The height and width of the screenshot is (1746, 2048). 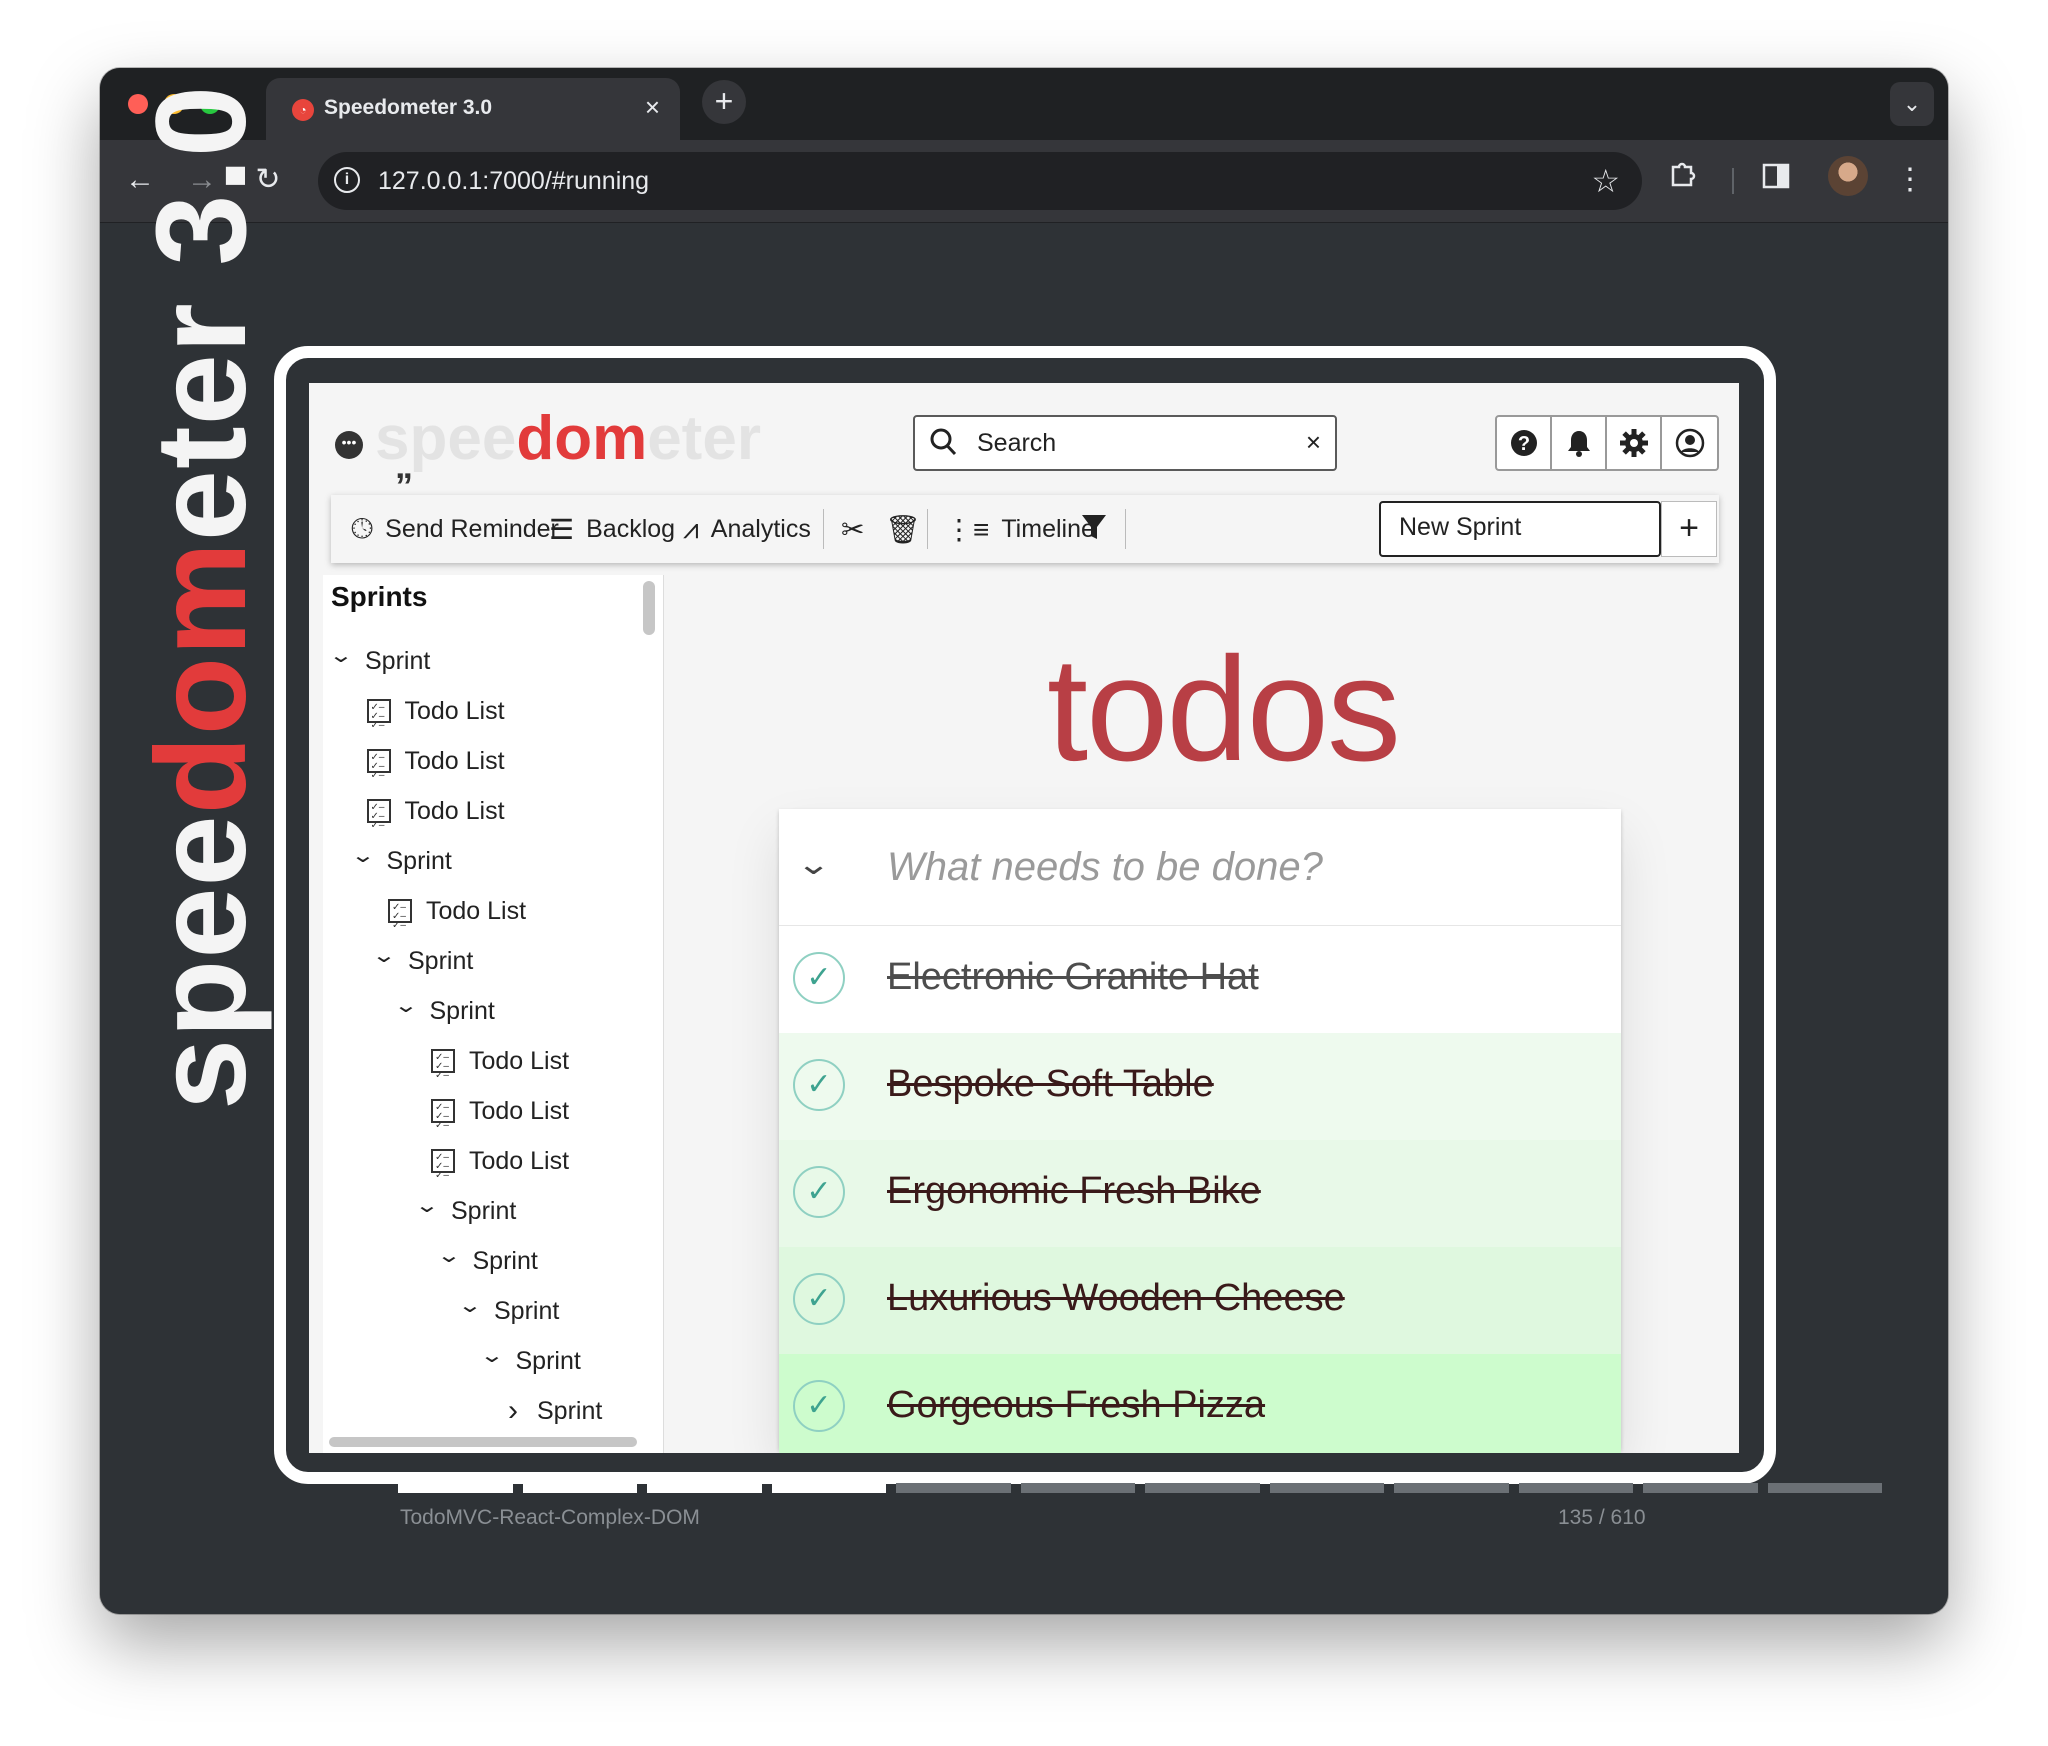 I want to click on sidebar-title: Sprints, so click(x=379, y=596).